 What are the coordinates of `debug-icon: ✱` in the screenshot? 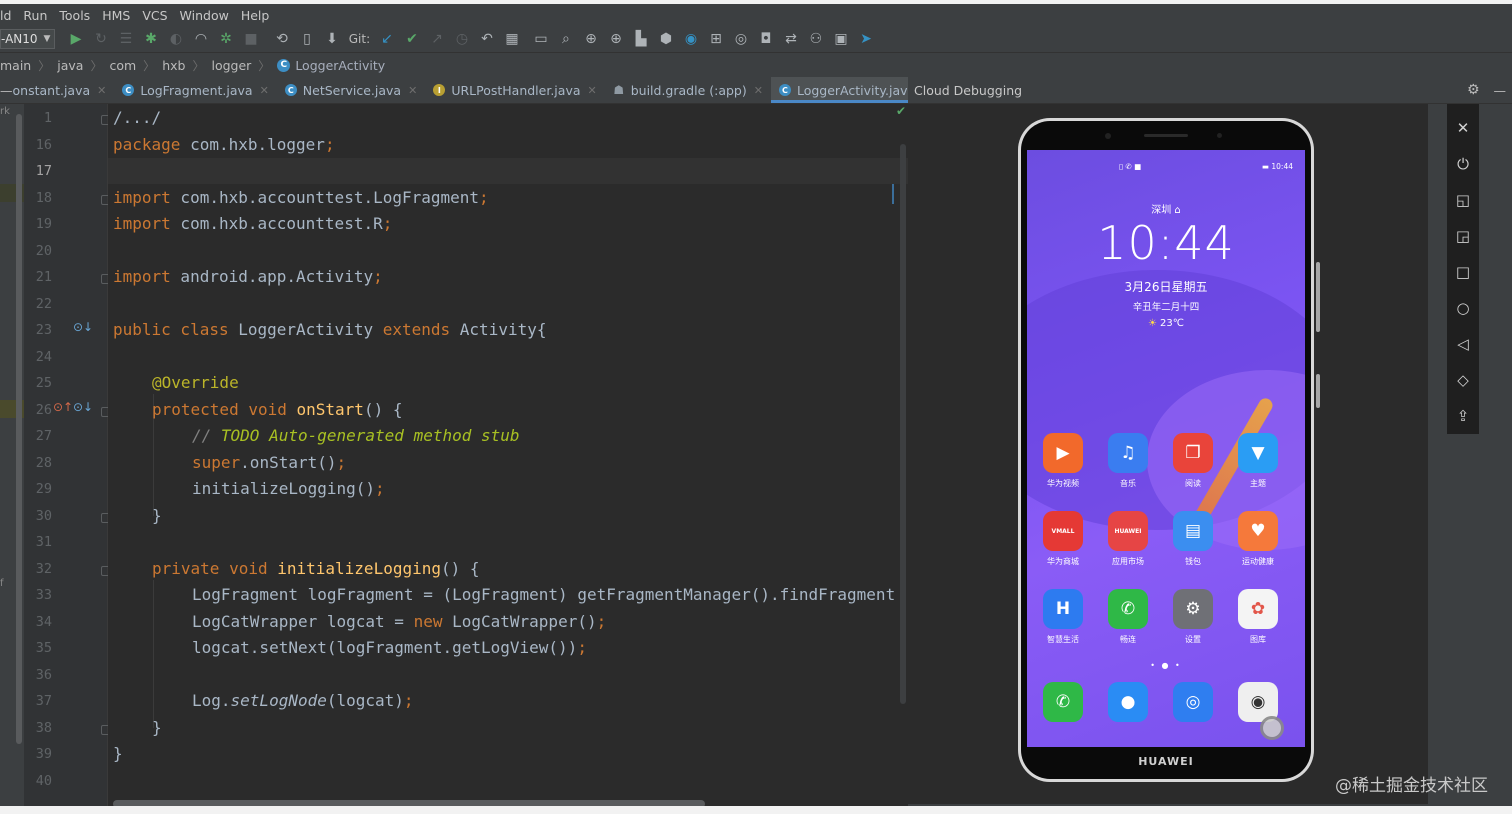 It's located at (150, 39).